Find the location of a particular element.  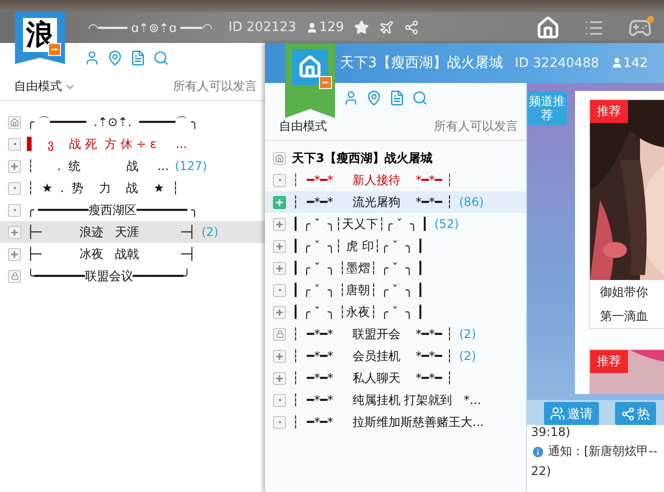

channel-row: ┆ ━*━* 流光屠狗 *━*━ ┆ (86) is located at coordinates (395, 202).